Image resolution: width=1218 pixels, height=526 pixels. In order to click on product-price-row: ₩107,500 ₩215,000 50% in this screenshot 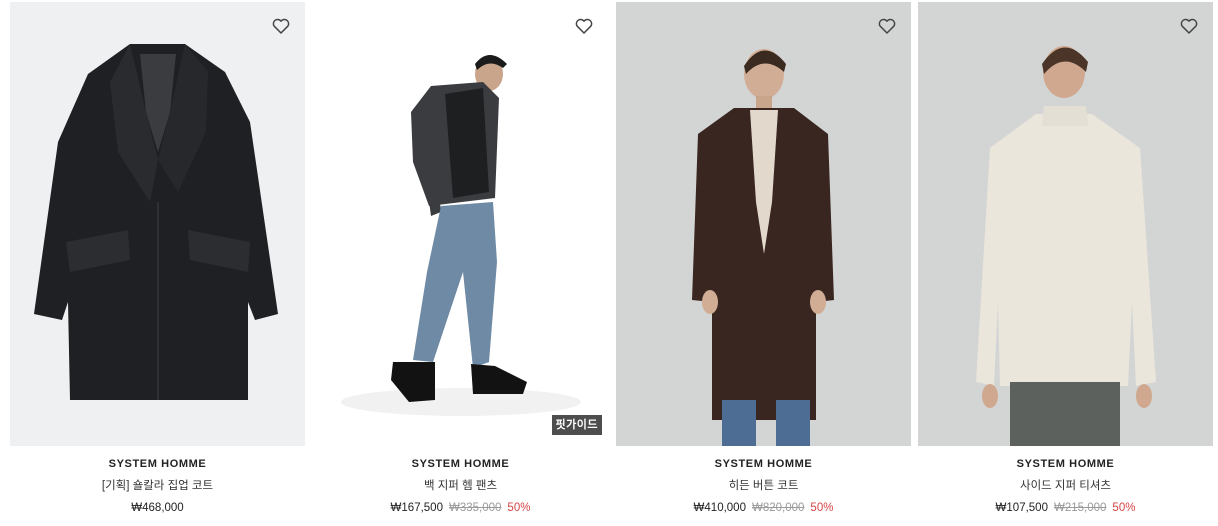, I will do `click(1065, 508)`.